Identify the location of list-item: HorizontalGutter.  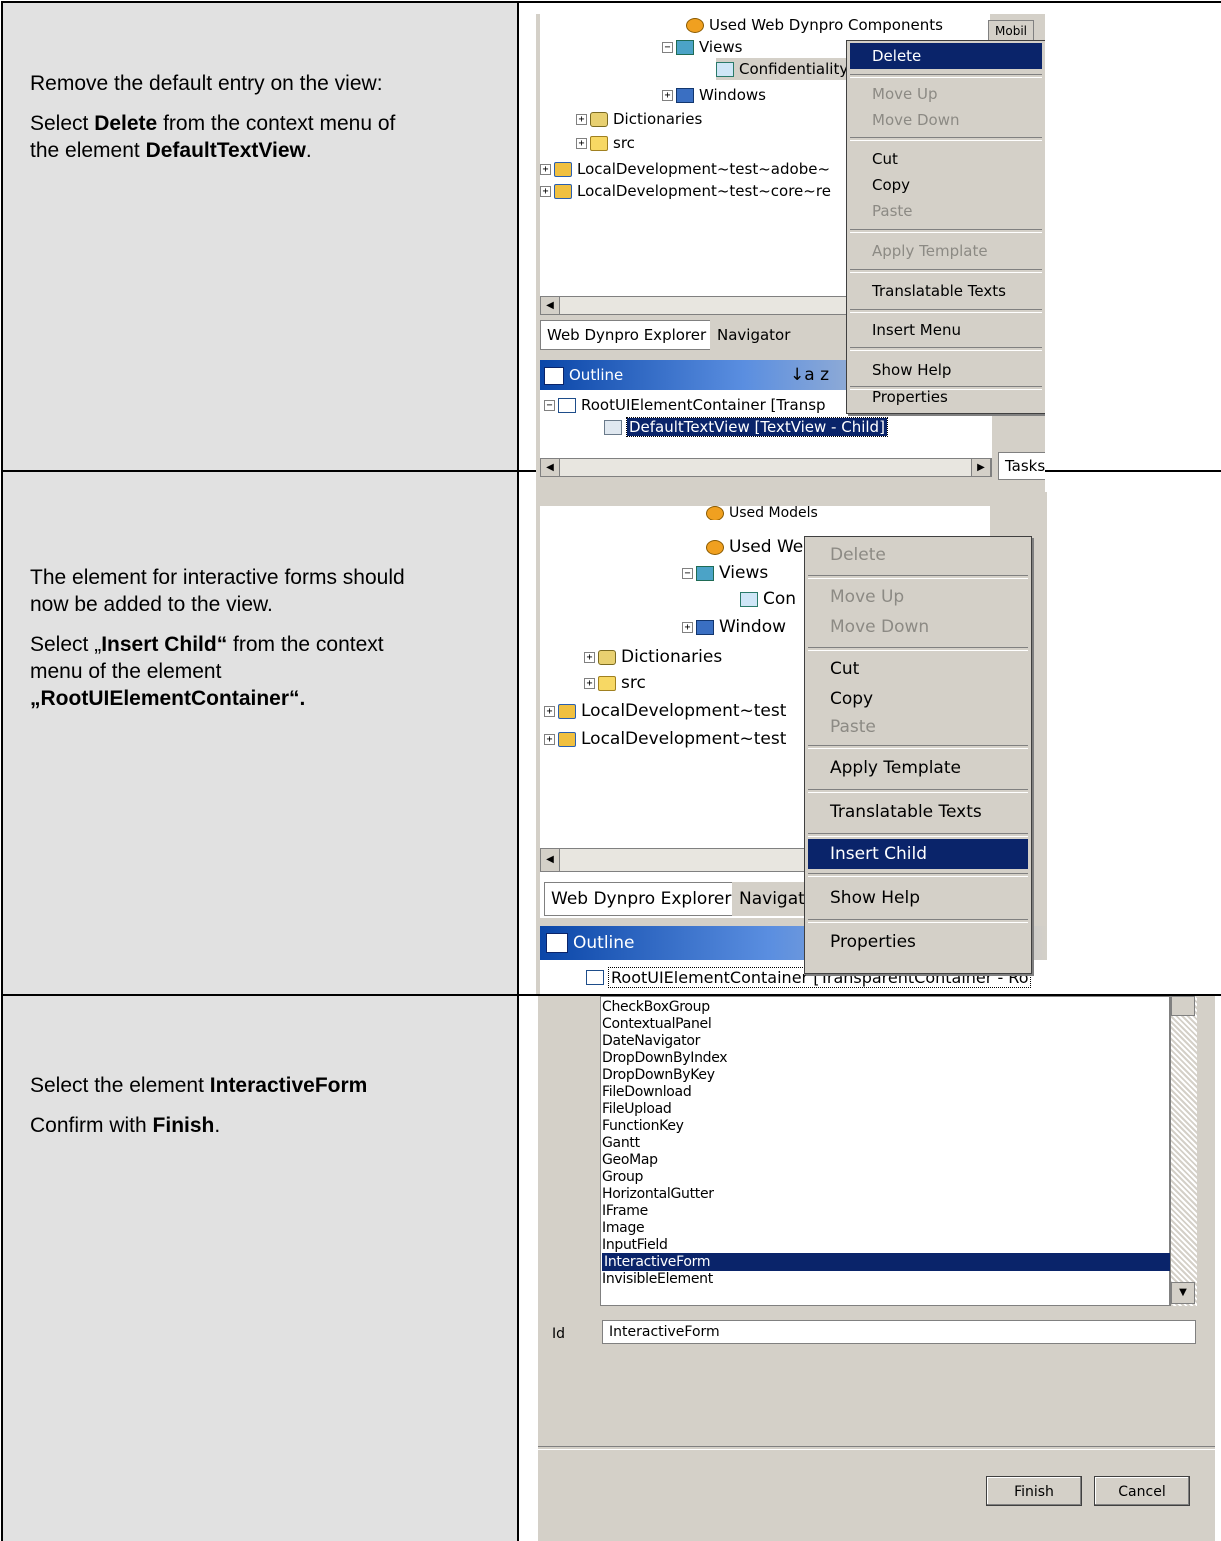
(658, 1194).